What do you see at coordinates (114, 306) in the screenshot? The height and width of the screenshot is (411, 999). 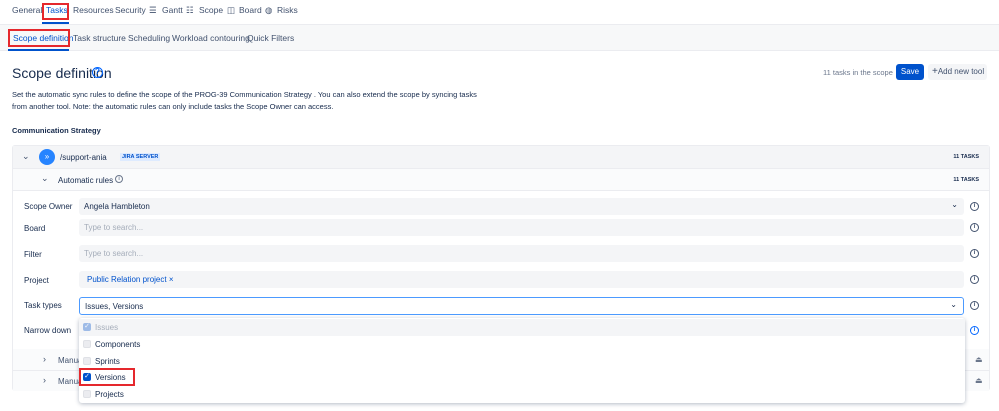 I see `task-types-value: Issues, Versions` at bounding box center [114, 306].